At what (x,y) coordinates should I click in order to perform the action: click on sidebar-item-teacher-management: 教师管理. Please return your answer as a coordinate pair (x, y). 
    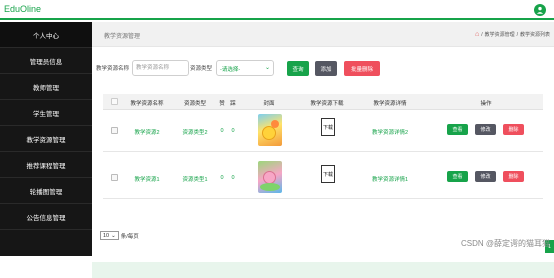
    Looking at the image, I should click on (46, 87).